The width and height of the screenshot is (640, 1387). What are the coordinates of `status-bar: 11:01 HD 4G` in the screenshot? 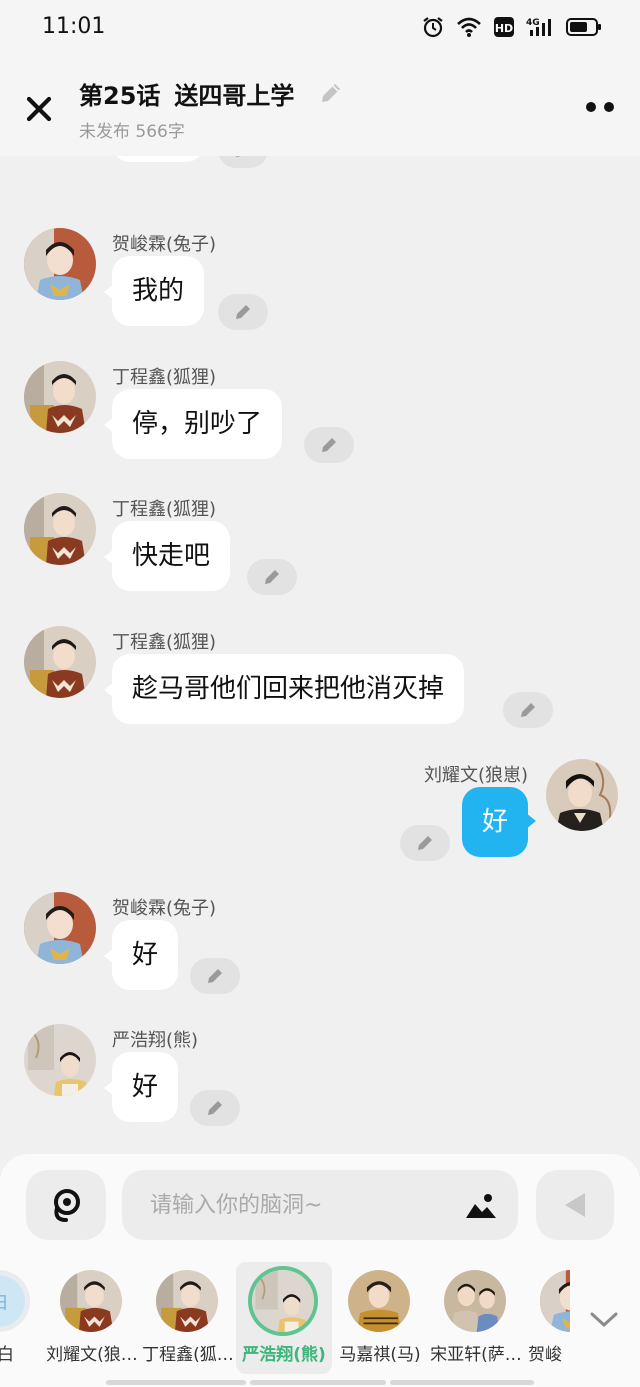 It's located at (320, 28).